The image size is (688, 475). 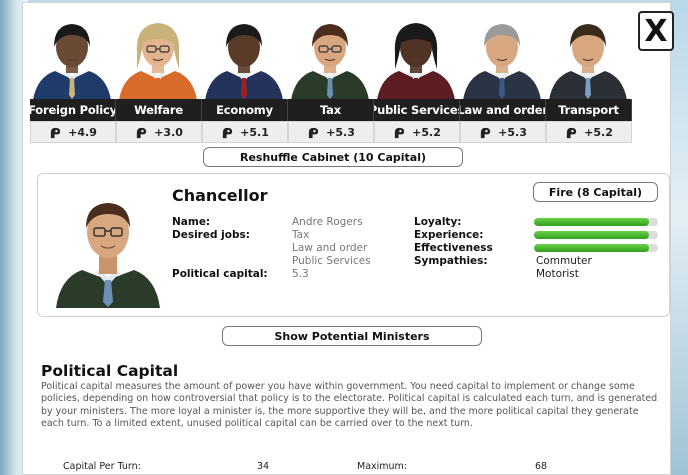 What do you see at coordinates (330, 248) in the screenshot?
I see `desired-job-2: Law and order` at bounding box center [330, 248].